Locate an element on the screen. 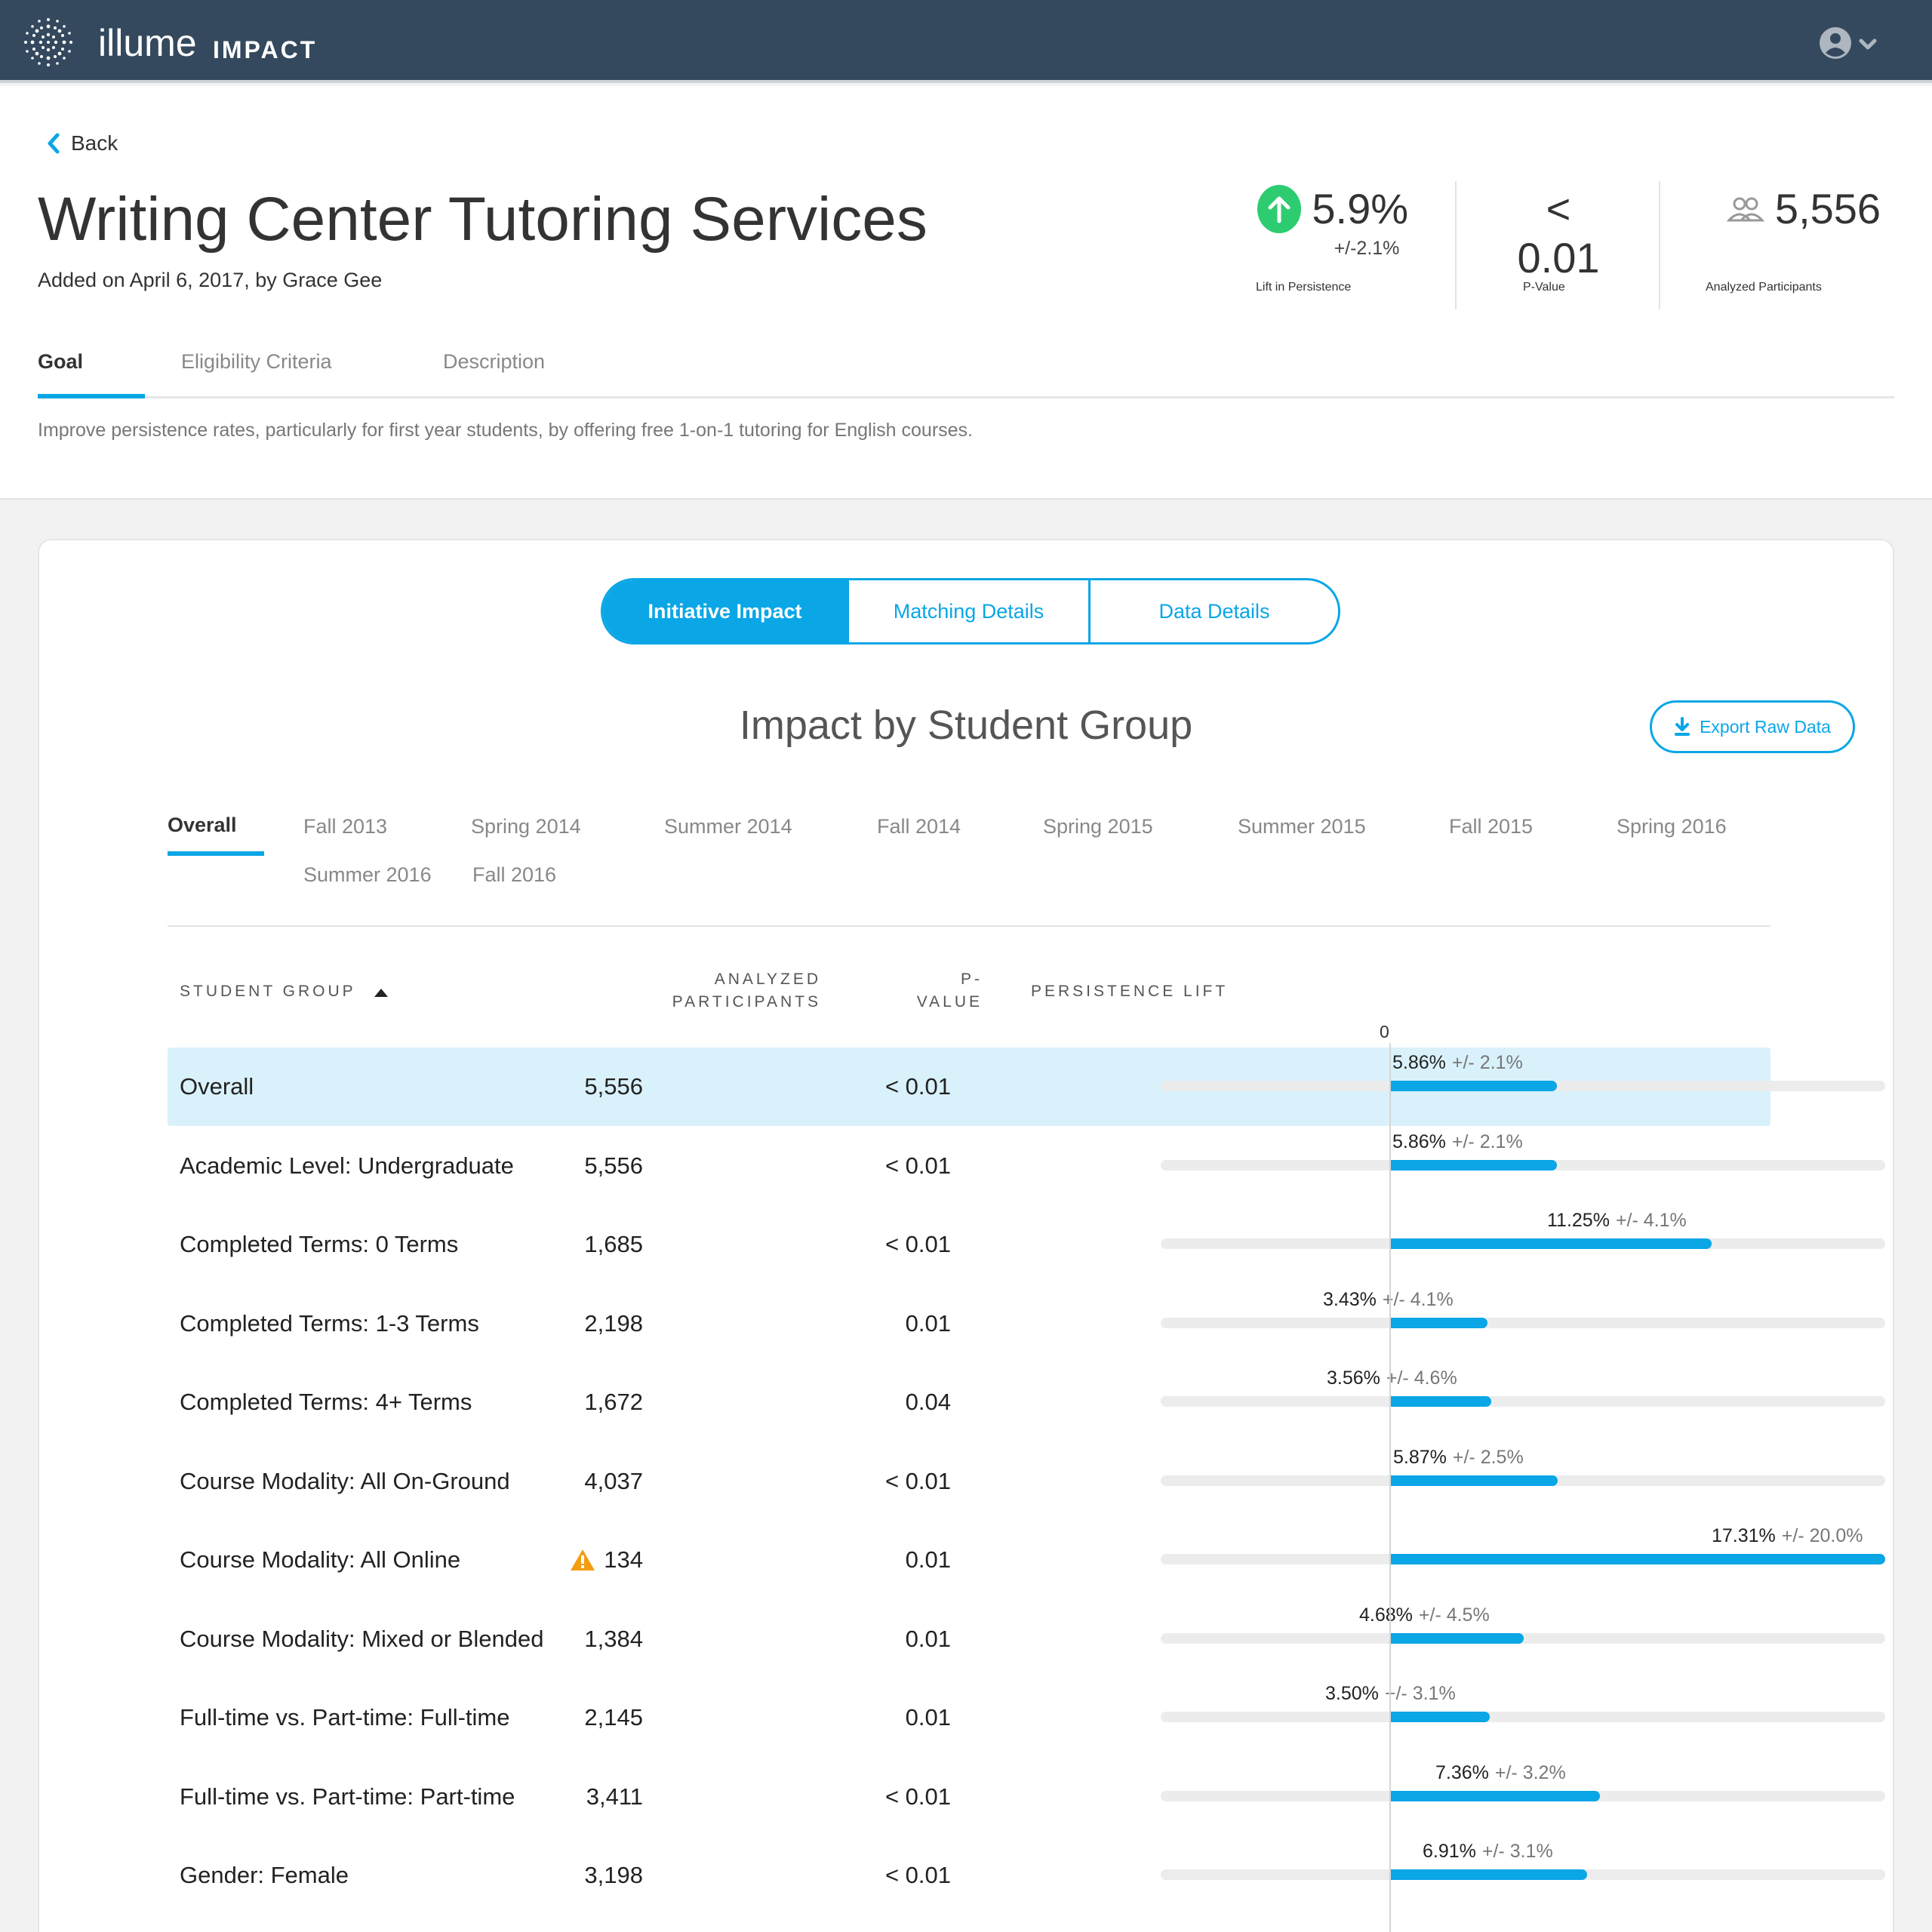 The image size is (1932, 1932). zero-axis-line is located at coordinates (1390, 1487).